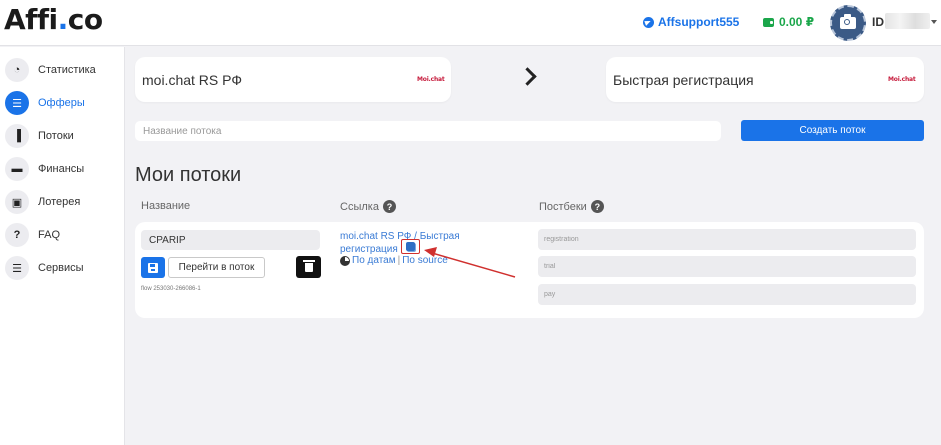  Describe the element at coordinates (59, 202) in the screenshot. I see `sidebar-item-label: Лотерея` at that location.